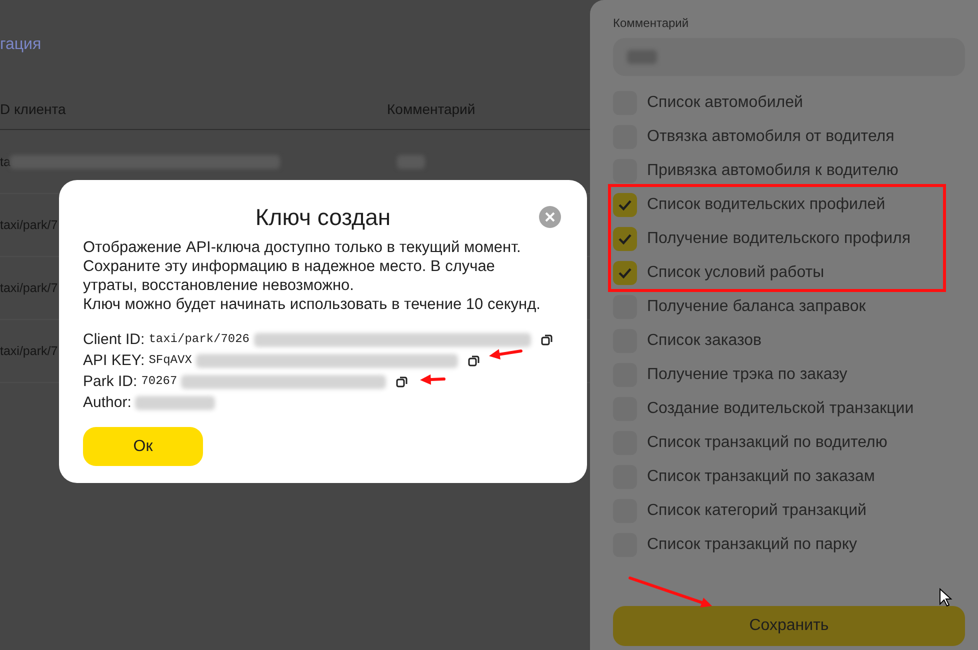 The width and height of the screenshot is (978, 650). What do you see at coordinates (761, 477) in the screenshot?
I see `checkbox-label: Список транзакций по заказам` at bounding box center [761, 477].